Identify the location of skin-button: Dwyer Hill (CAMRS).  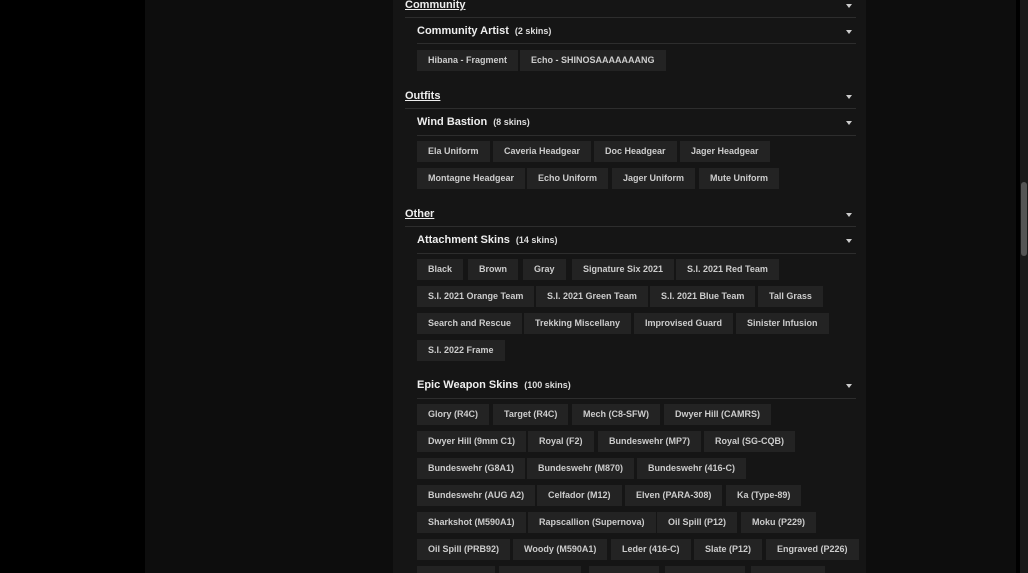
(718, 414).